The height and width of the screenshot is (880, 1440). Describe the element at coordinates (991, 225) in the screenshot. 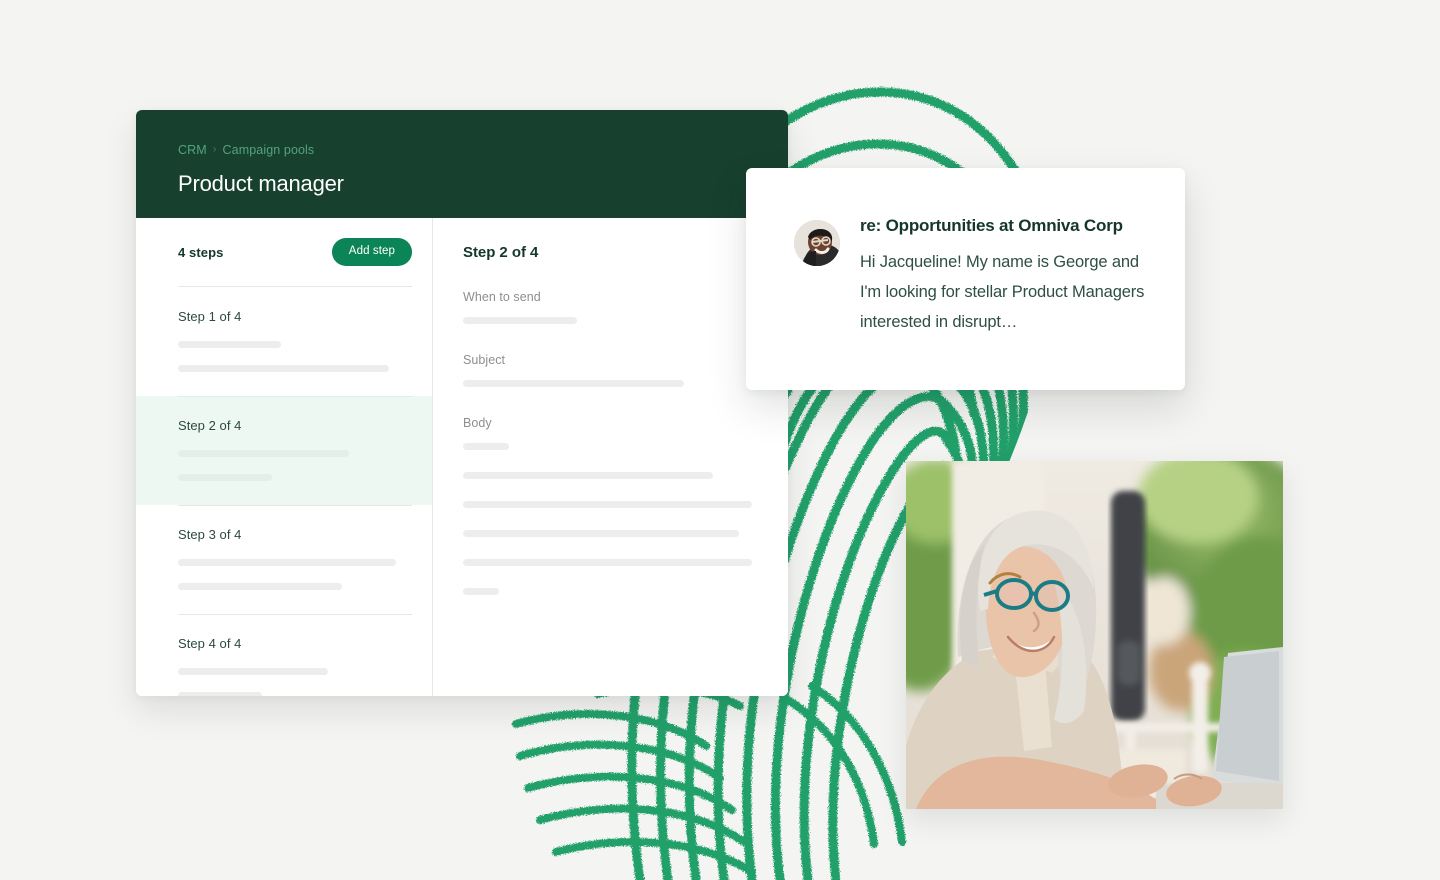

I see `email-subject: re: Opportunities at Omniva Corp` at that location.